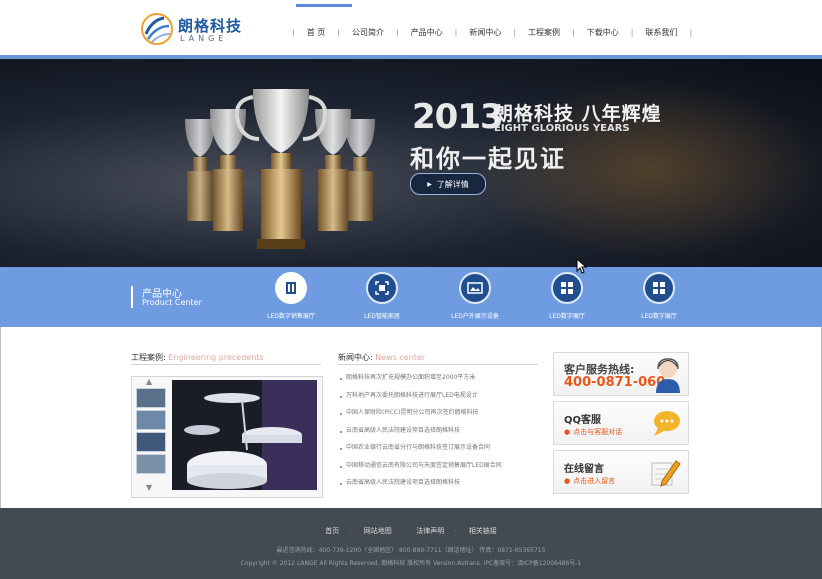  What do you see at coordinates (438, 381) in the screenshot?
I see `news-item: 朗格科技再次扩充规模办公面积增至2000平方米` at bounding box center [438, 381].